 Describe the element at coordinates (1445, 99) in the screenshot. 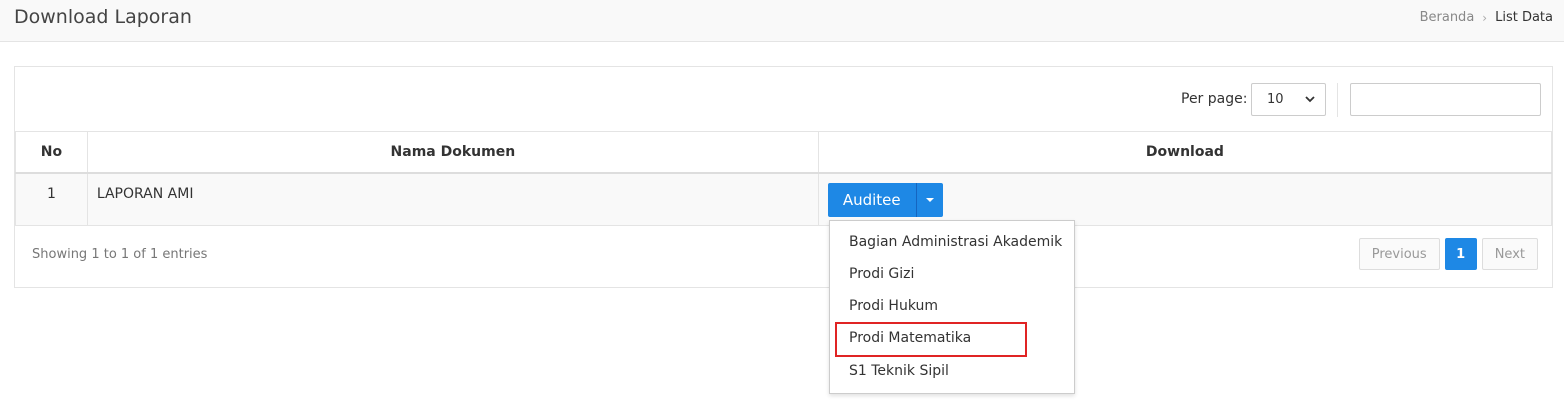

I see `search-input` at that location.